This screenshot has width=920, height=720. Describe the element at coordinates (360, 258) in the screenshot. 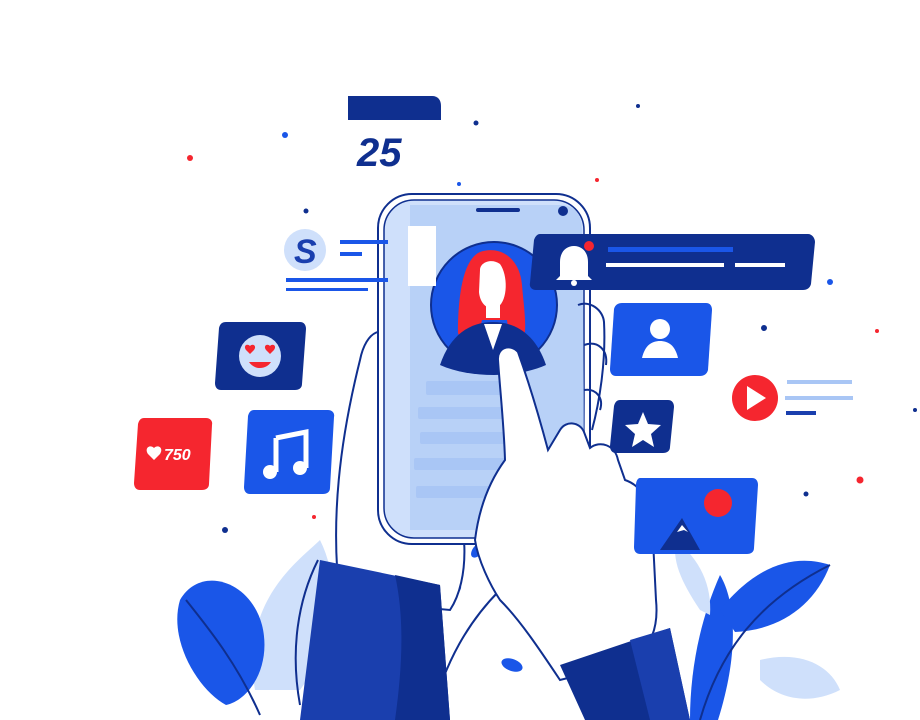

I see `profile-card: S` at that location.